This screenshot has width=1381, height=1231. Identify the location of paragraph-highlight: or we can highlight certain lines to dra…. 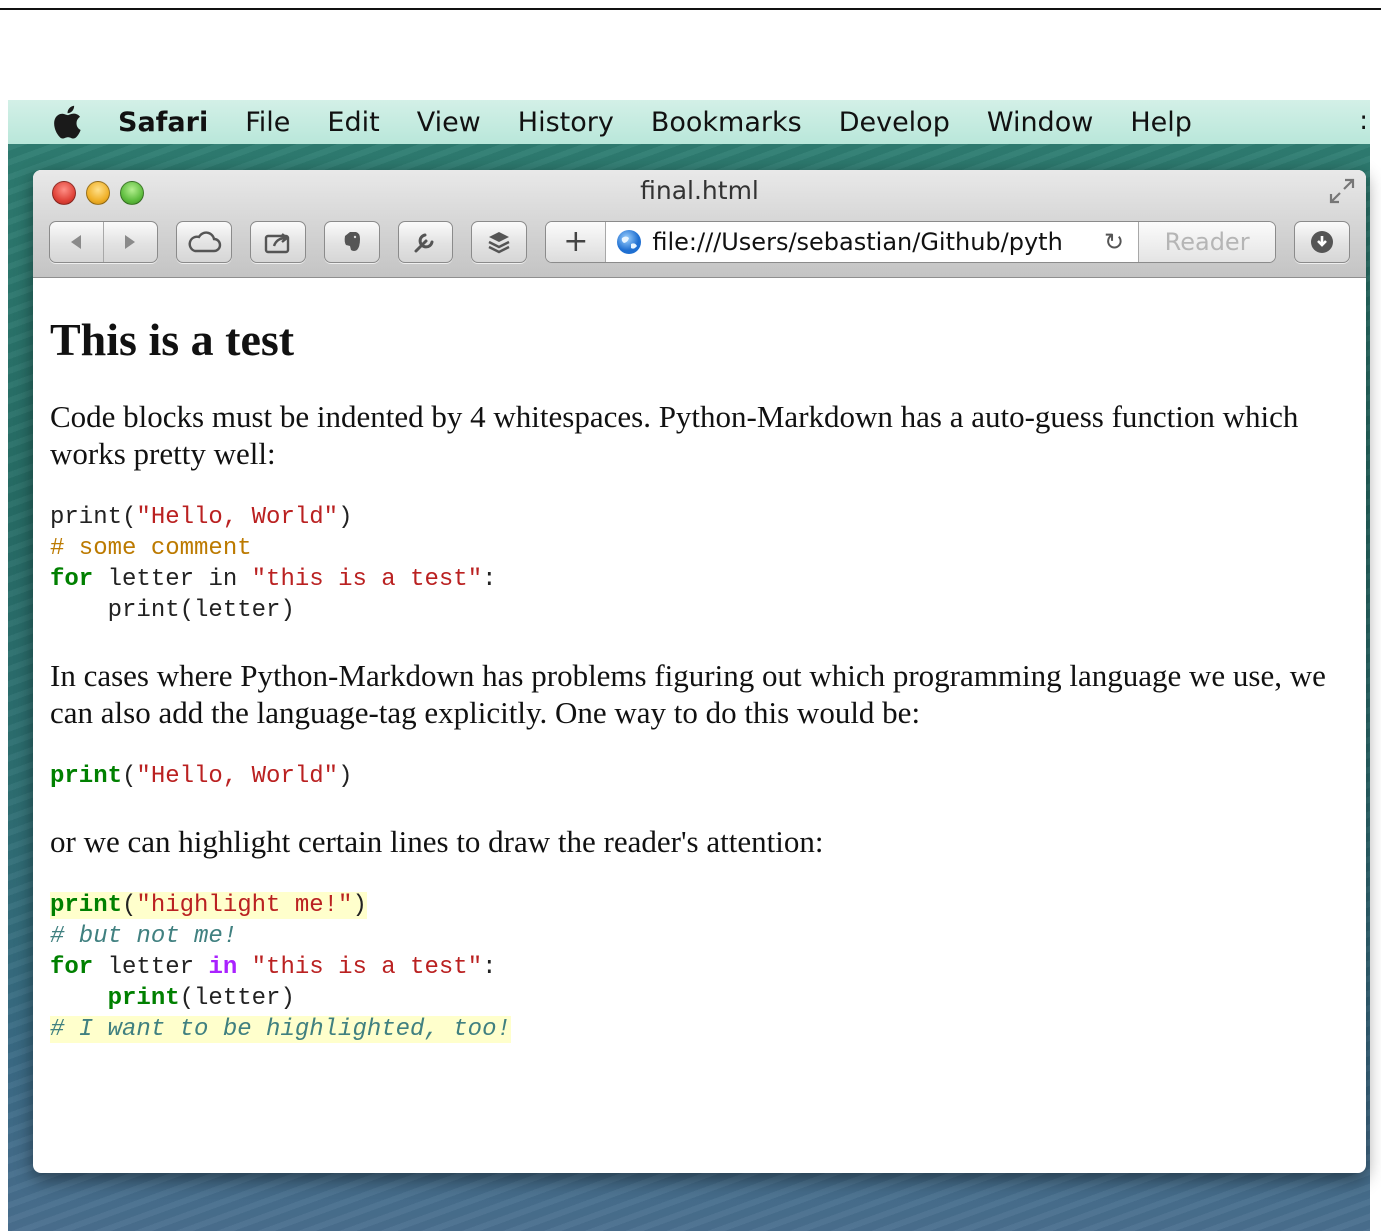
(437, 842).